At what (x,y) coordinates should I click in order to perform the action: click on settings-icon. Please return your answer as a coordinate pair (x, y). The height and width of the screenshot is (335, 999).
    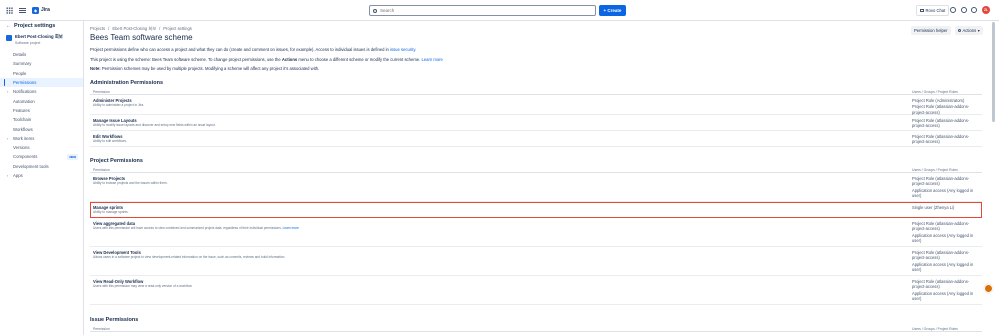
    Looking at the image, I should click on (974, 10).